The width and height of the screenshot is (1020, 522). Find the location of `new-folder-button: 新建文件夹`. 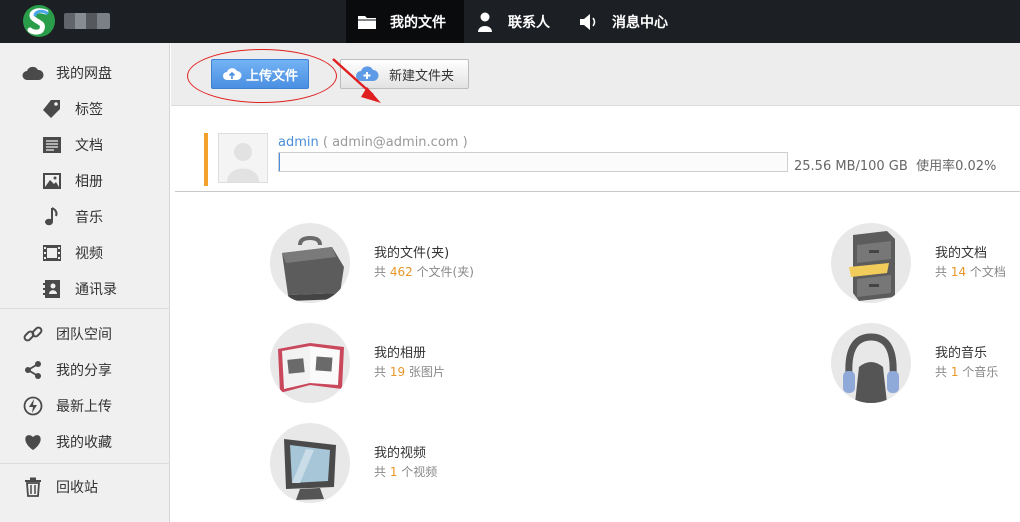

new-folder-button: 新建文件夹 is located at coordinates (404, 74).